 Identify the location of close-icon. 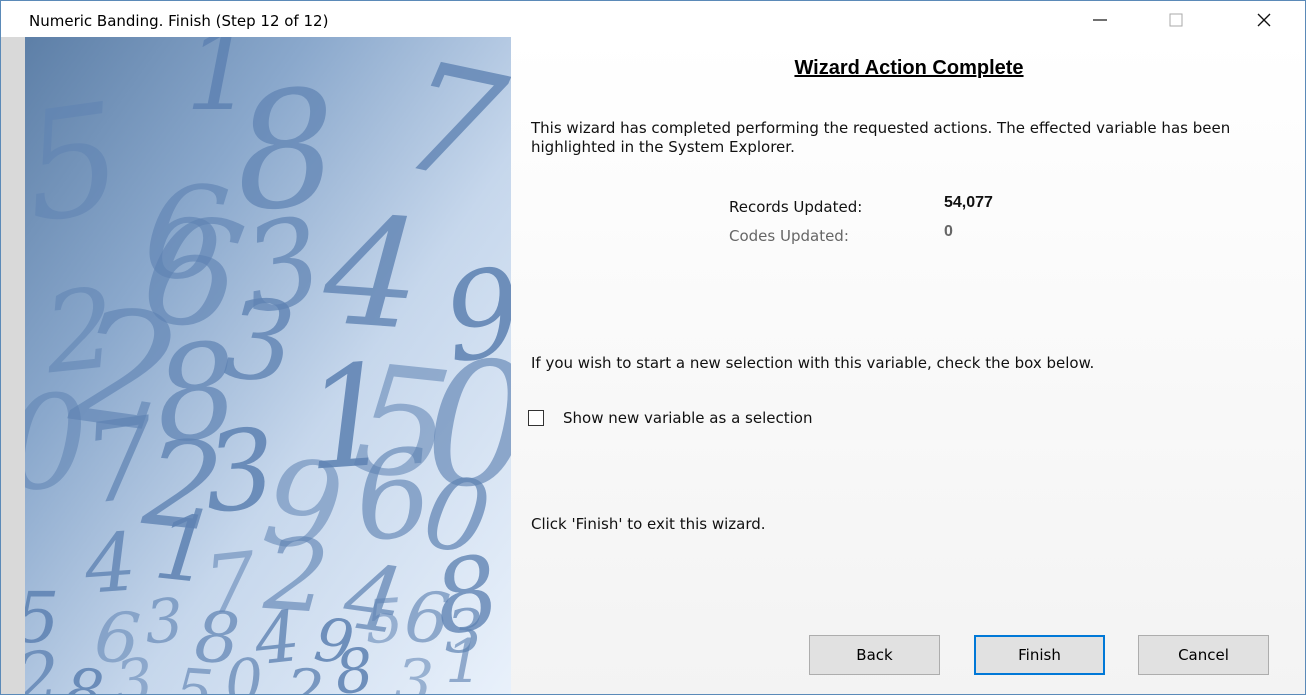
(1264, 20).